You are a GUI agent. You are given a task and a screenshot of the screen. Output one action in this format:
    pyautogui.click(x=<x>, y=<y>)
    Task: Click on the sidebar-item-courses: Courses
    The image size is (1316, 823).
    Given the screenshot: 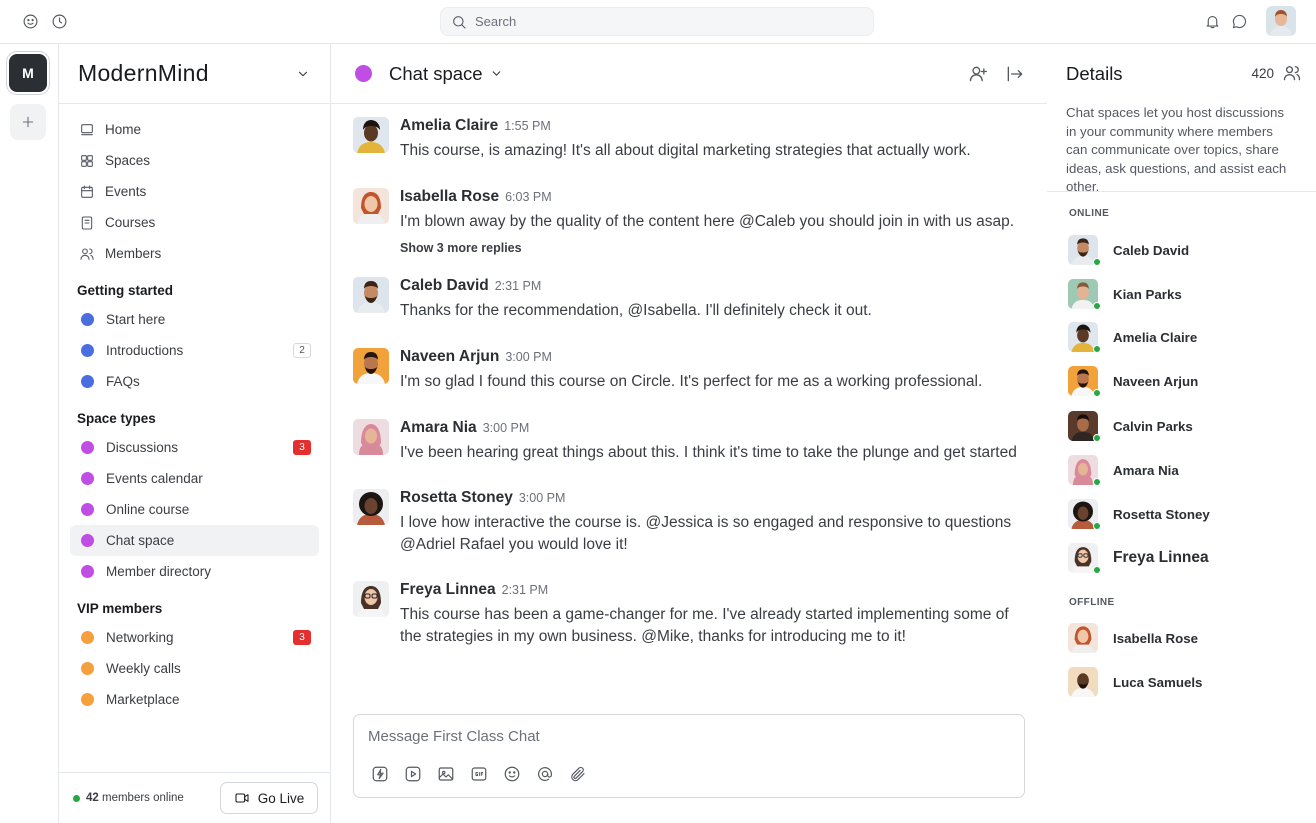 What is the action you would take?
    pyautogui.click(x=194, y=222)
    